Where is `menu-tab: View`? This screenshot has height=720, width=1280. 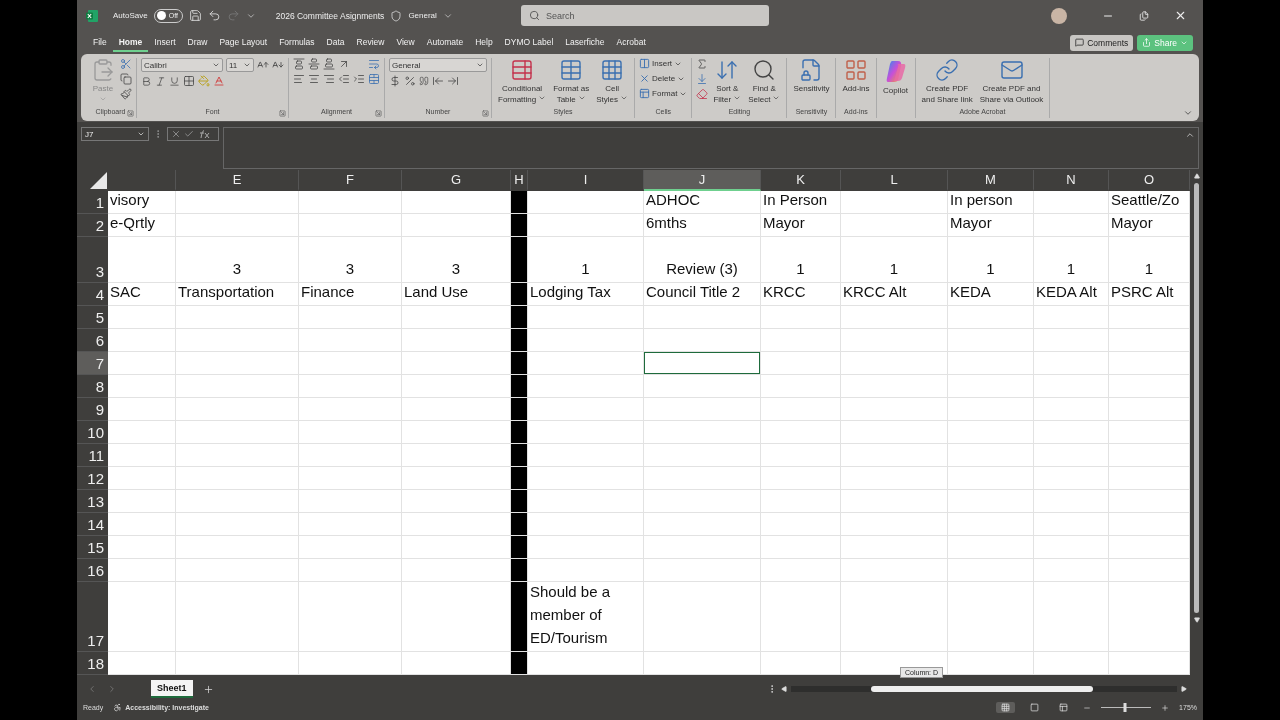 menu-tab: View is located at coordinates (405, 42).